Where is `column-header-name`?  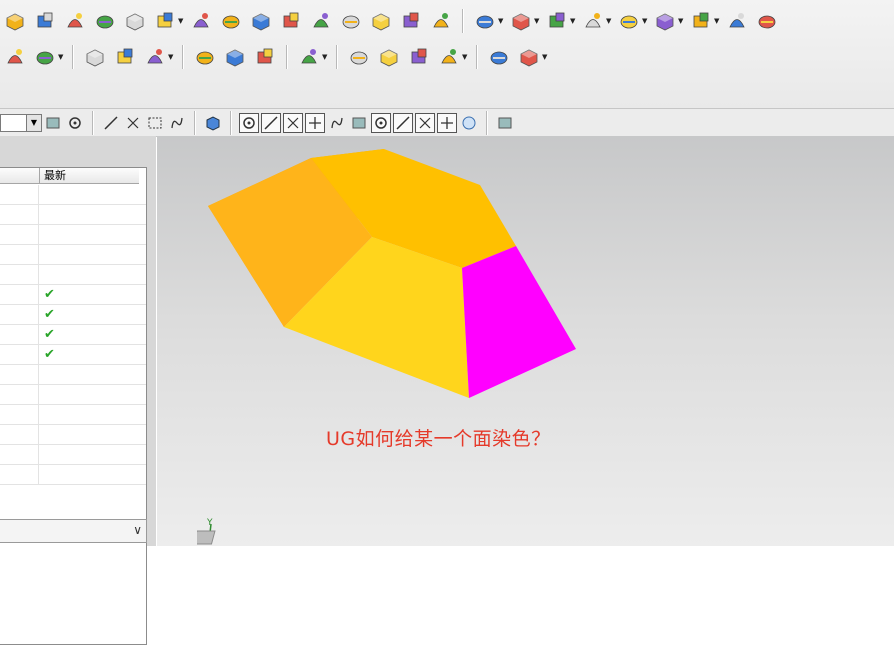 column-header-name is located at coordinates (19, 176).